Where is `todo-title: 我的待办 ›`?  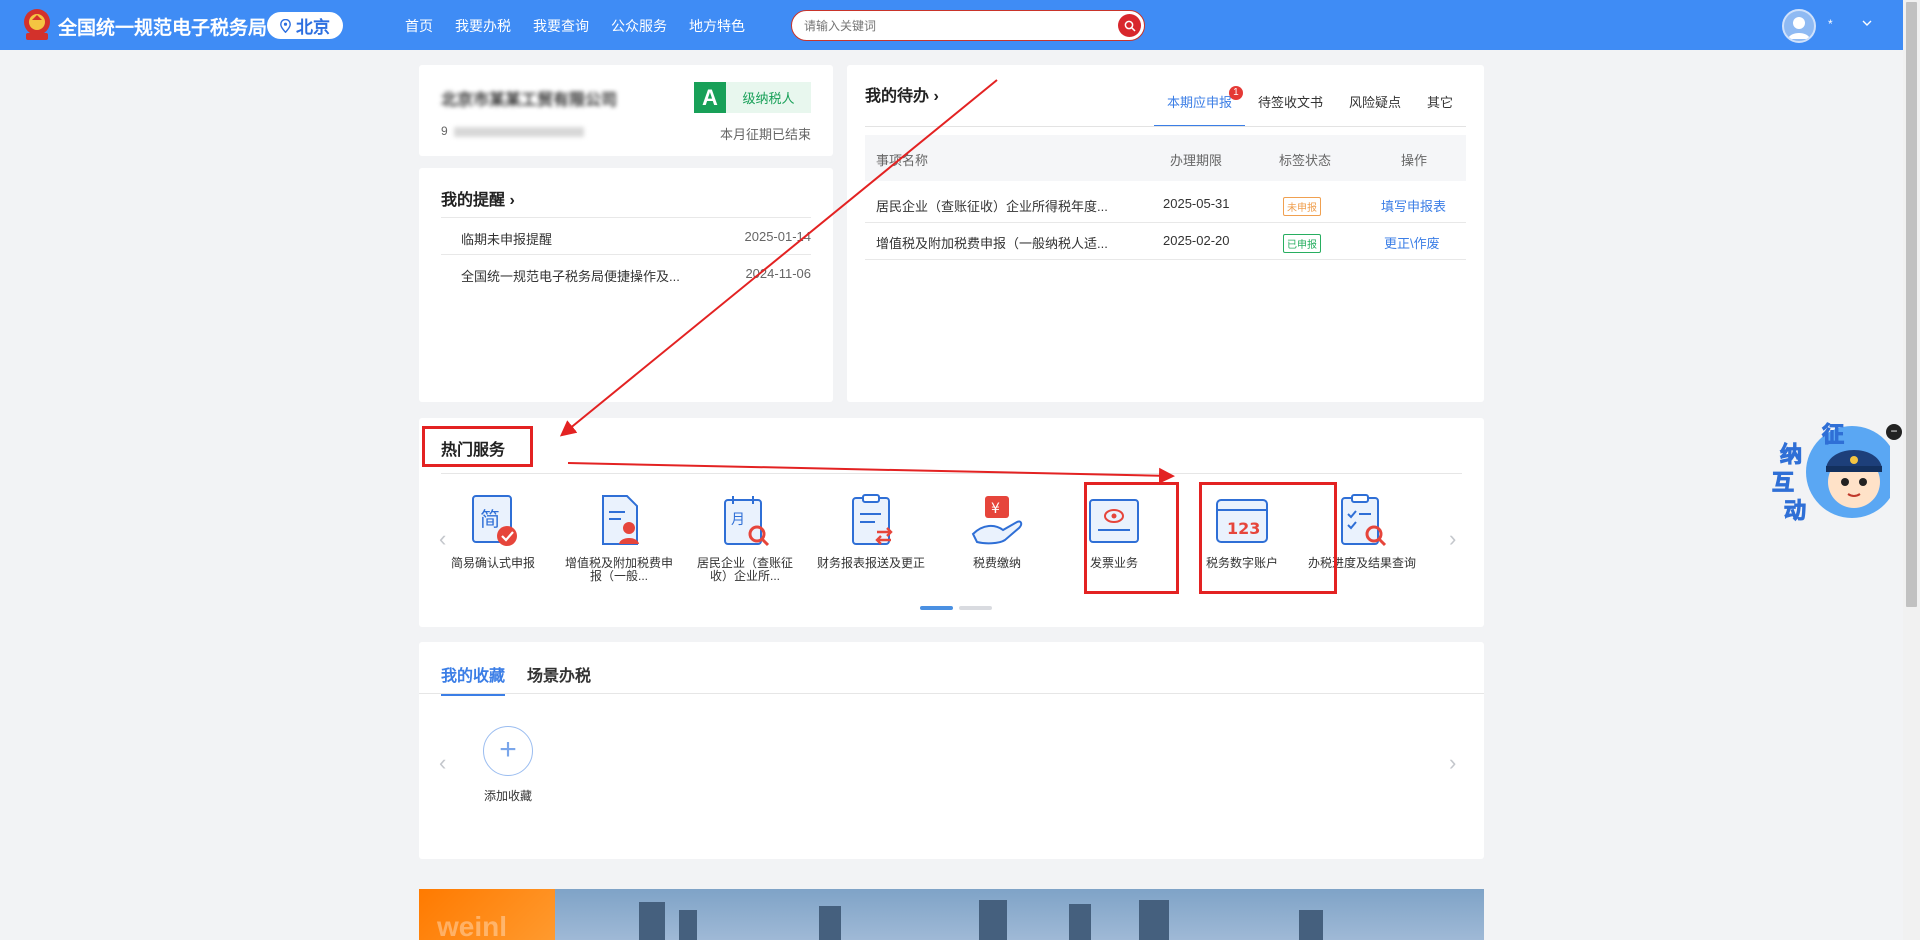 todo-title: 我的待办 › is located at coordinates (902, 94).